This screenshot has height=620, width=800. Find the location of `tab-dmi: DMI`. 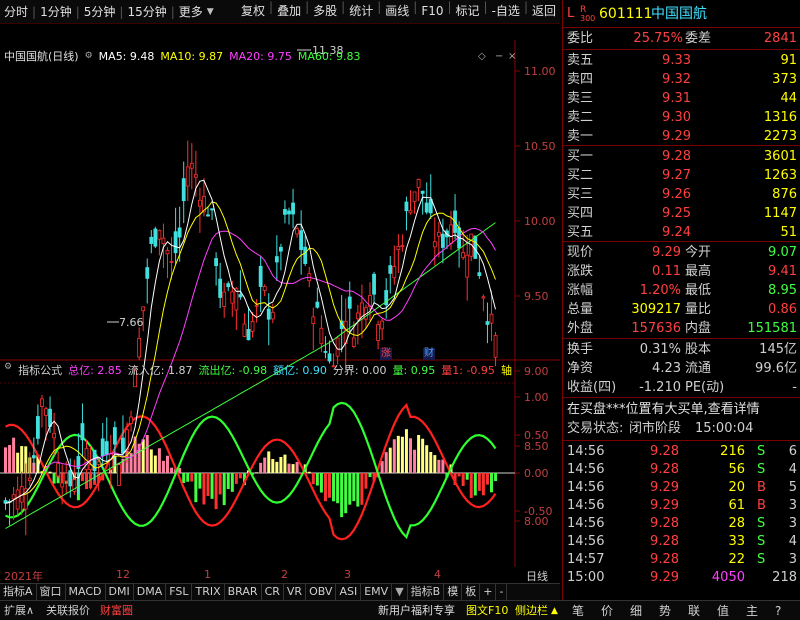

tab-dmi: DMI is located at coordinates (120, 592).